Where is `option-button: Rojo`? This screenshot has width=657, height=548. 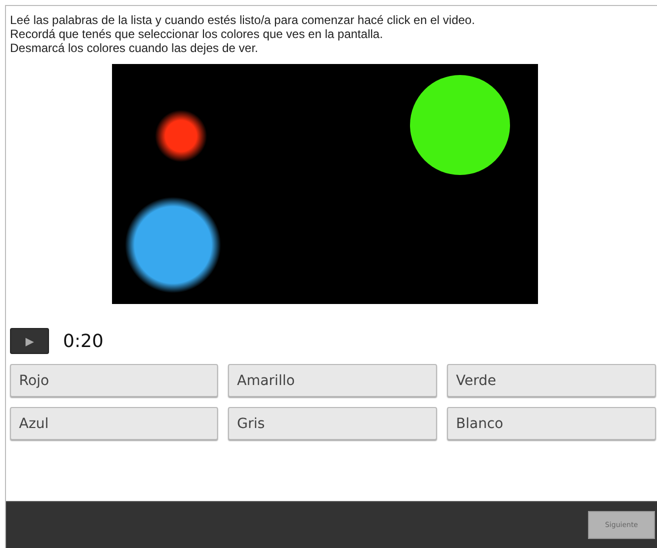 option-button: Rojo is located at coordinates (114, 380).